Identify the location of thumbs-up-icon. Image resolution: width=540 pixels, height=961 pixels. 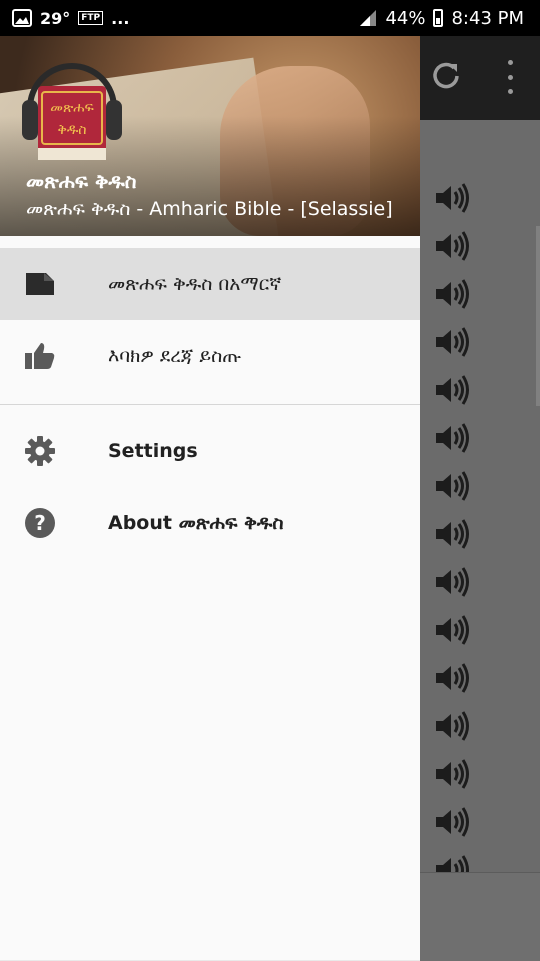
(40, 356).